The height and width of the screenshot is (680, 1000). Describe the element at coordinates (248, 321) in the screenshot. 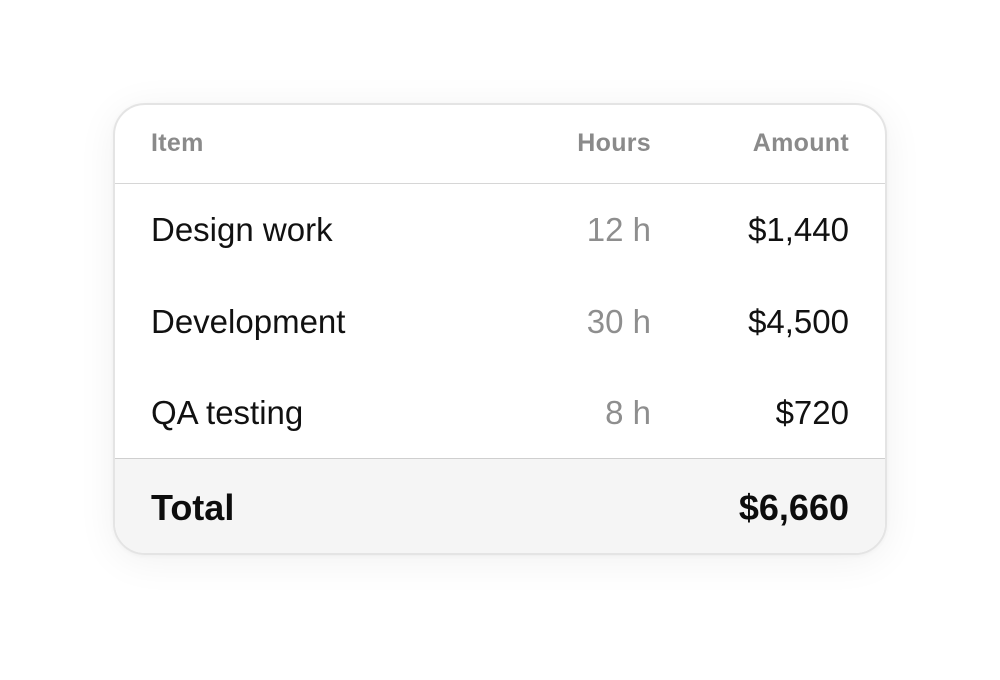

I see `row-item: Development` at that location.